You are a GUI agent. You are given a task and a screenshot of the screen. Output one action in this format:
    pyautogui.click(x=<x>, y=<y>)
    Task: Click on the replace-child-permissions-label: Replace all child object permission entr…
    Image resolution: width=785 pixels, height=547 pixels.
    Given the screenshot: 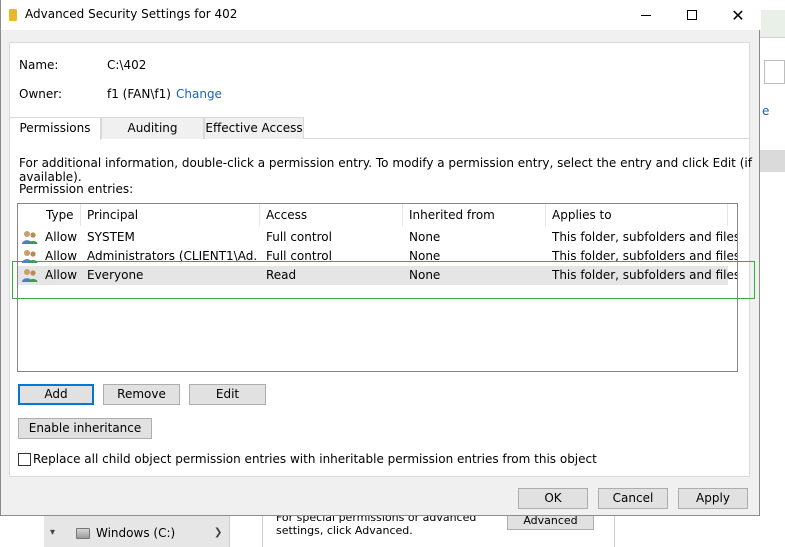 What is the action you would take?
    pyautogui.click(x=315, y=459)
    